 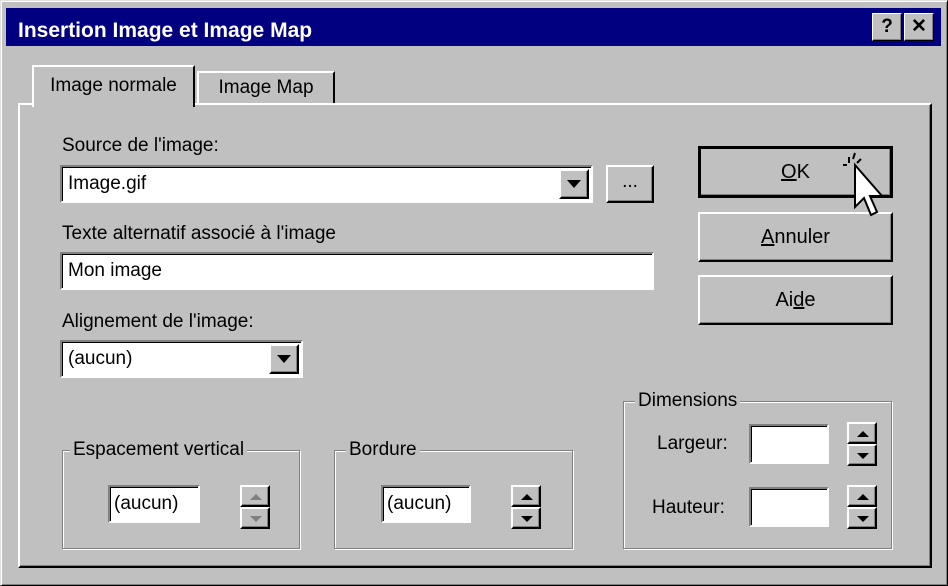 I want to click on height-spinner, so click(x=862, y=507).